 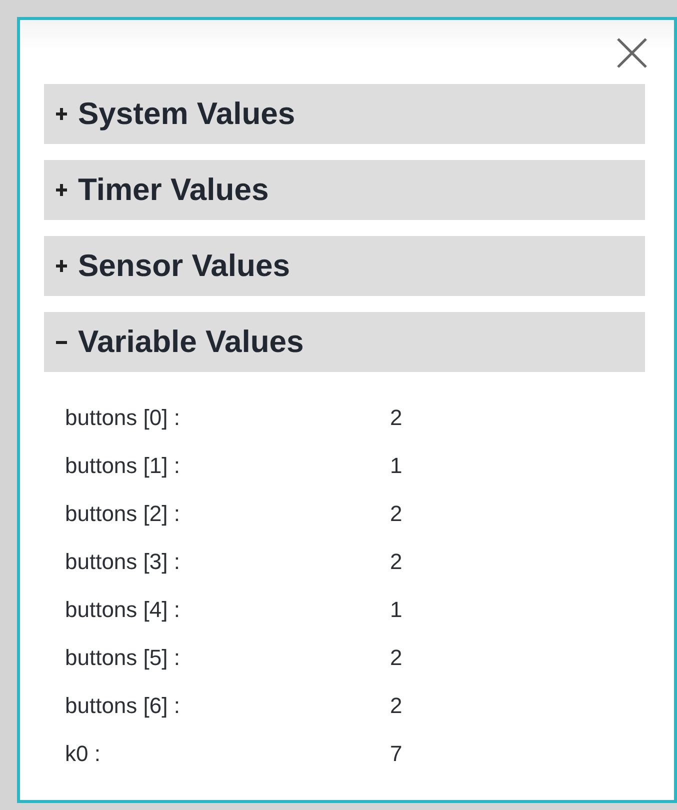 What do you see at coordinates (123, 706) in the screenshot?
I see `variable-name: buttons [6] :` at bounding box center [123, 706].